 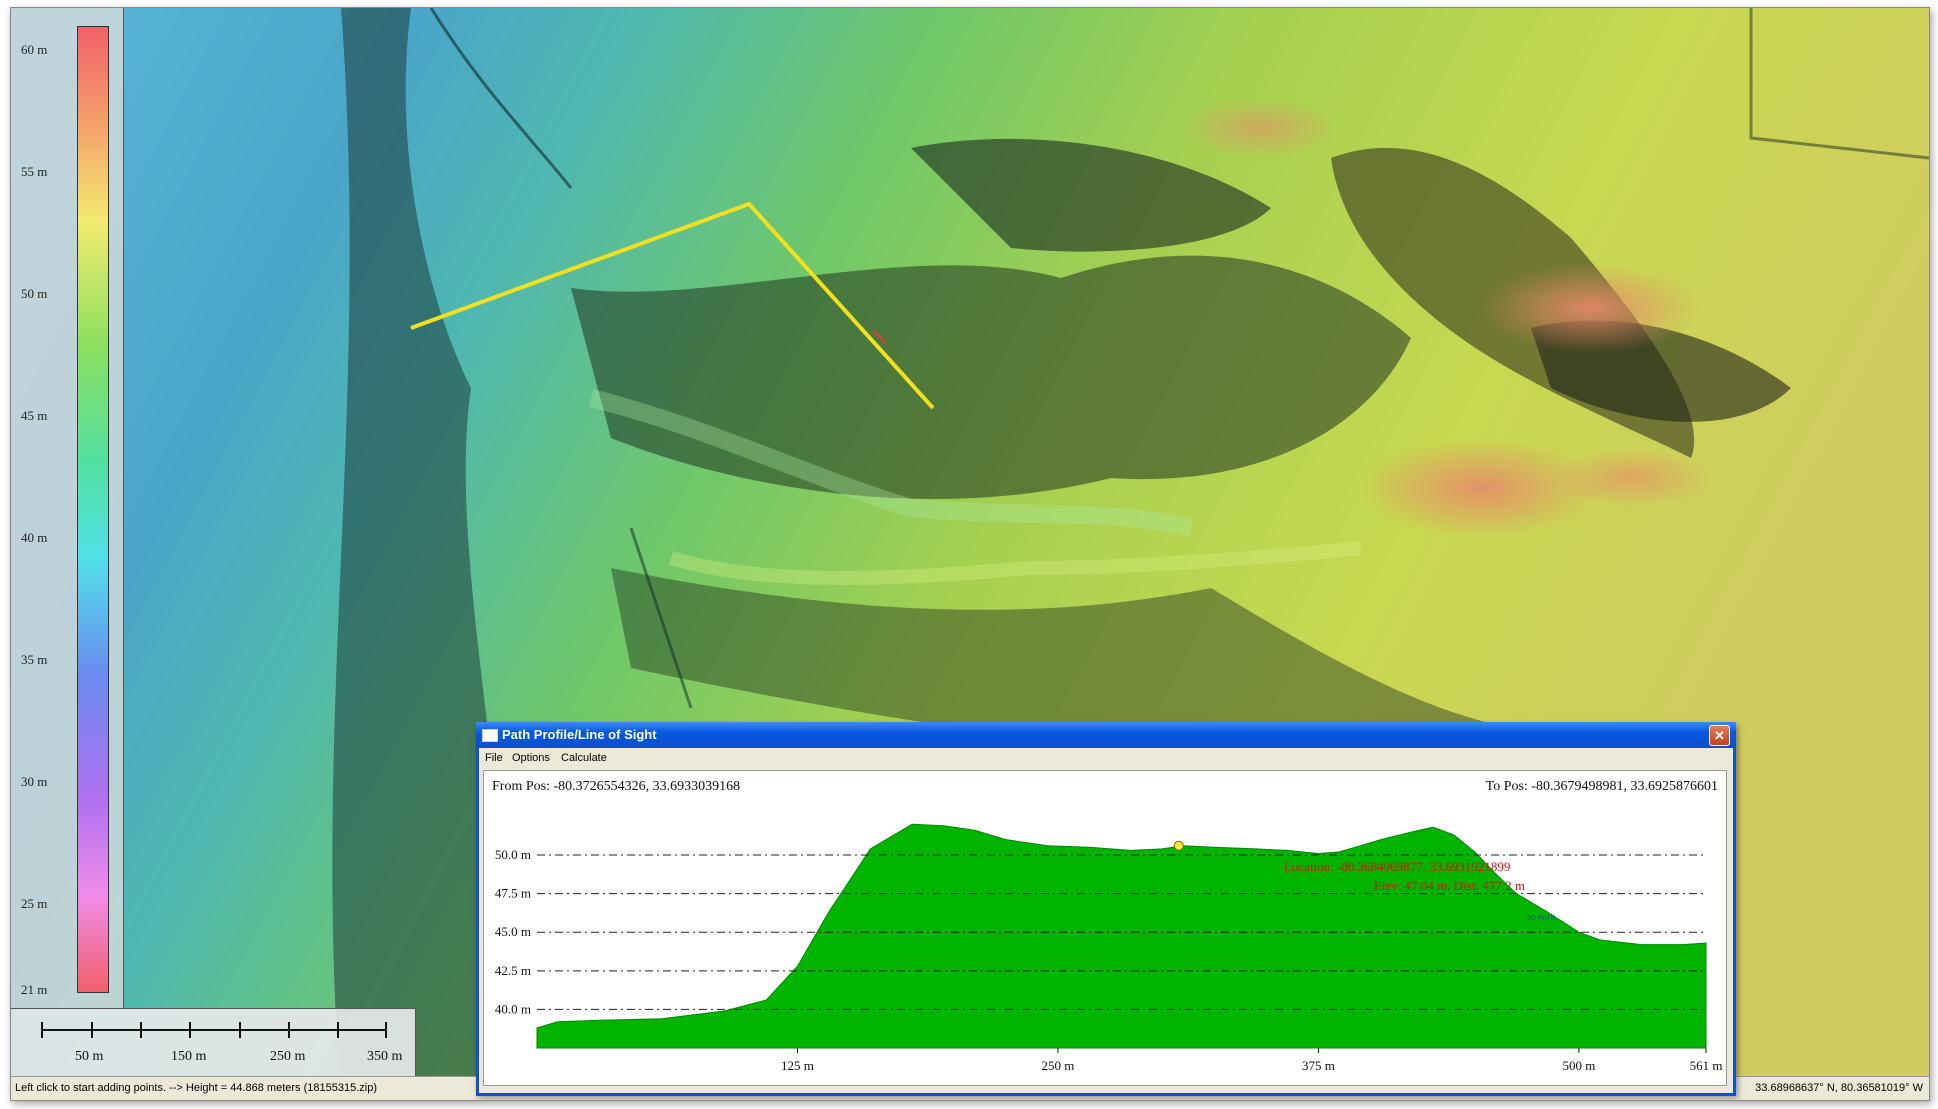 What do you see at coordinates (1839, 1088) in the screenshot?
I see `cursor-coordinates: 33.68968637° N, 80.36581019° W` at bounding box center [1839, 1088].